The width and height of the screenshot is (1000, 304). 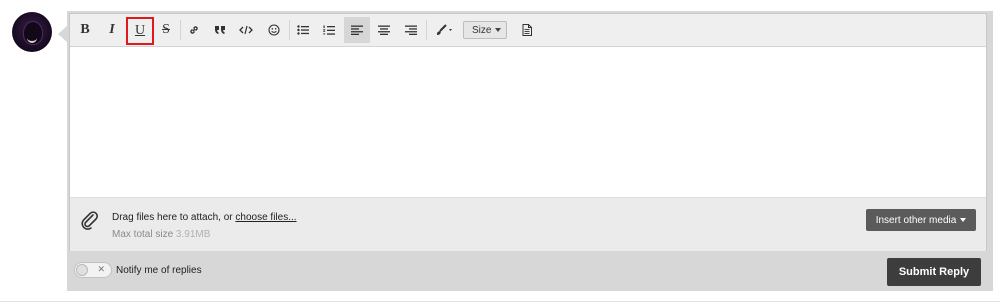 I want to click on max-size-info: Max total size 3.91MB, so click(x=161, y=234).